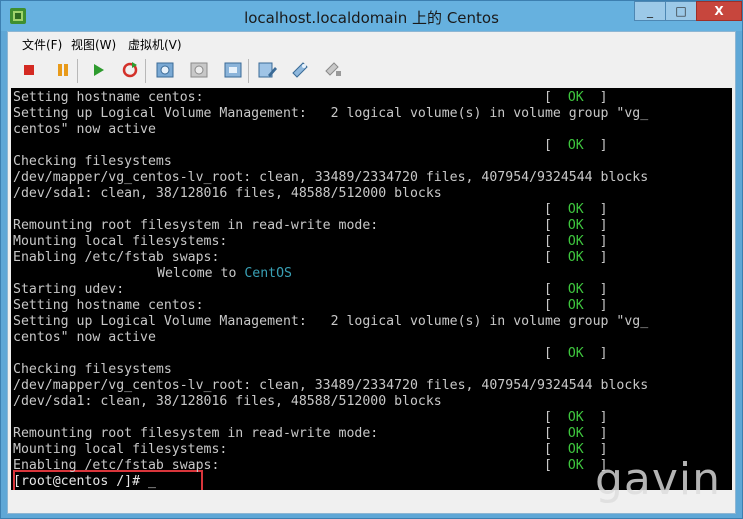 This screenshot has width=743, height=519. Describe the element at coordinates (42, 44) in the screenshot. I see `menu-file: 文件(F)` at that location.